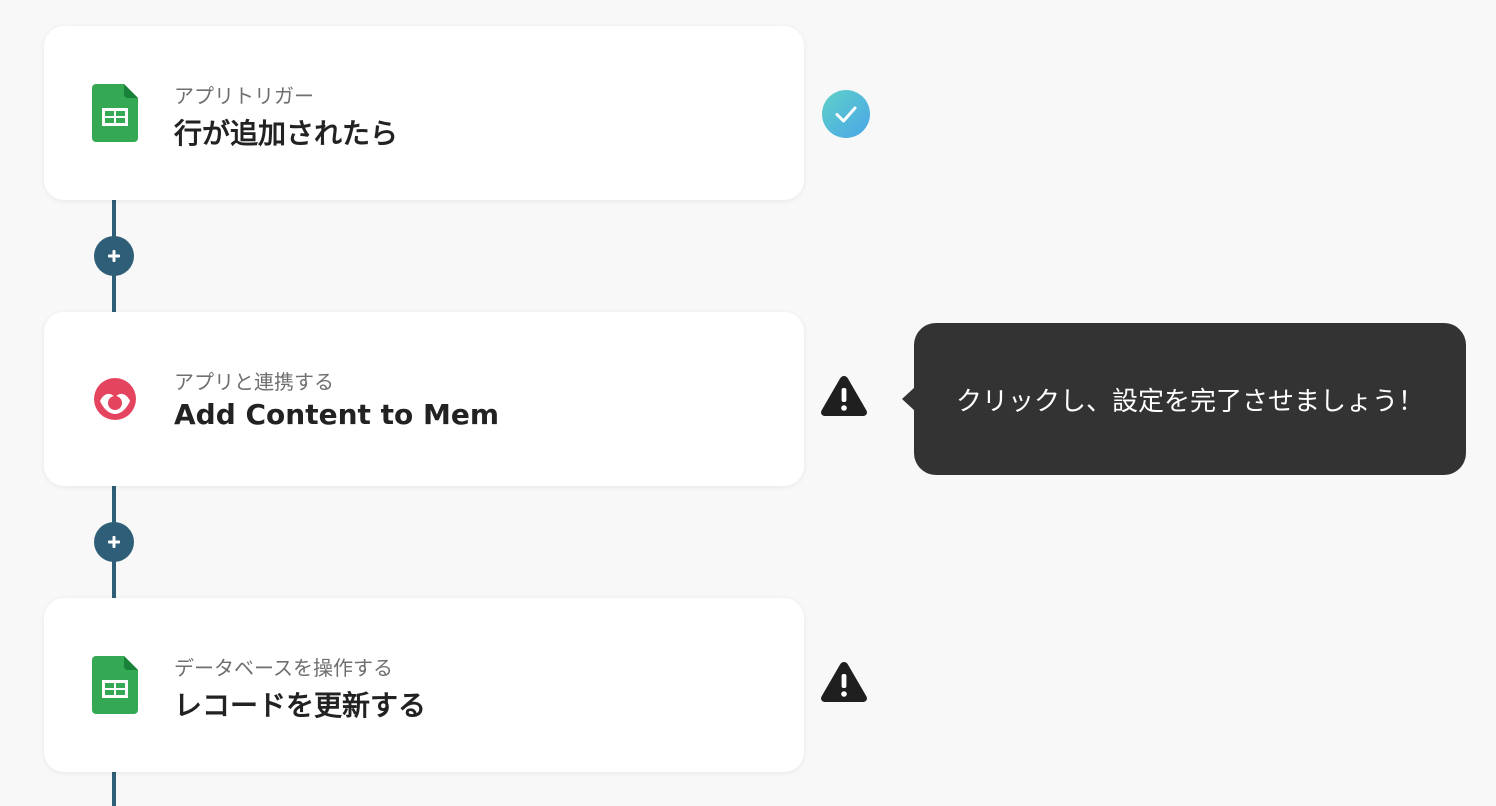  Describe the element at coordinates (115, 399) in the screenshot. I see `mem-icon` at that location.